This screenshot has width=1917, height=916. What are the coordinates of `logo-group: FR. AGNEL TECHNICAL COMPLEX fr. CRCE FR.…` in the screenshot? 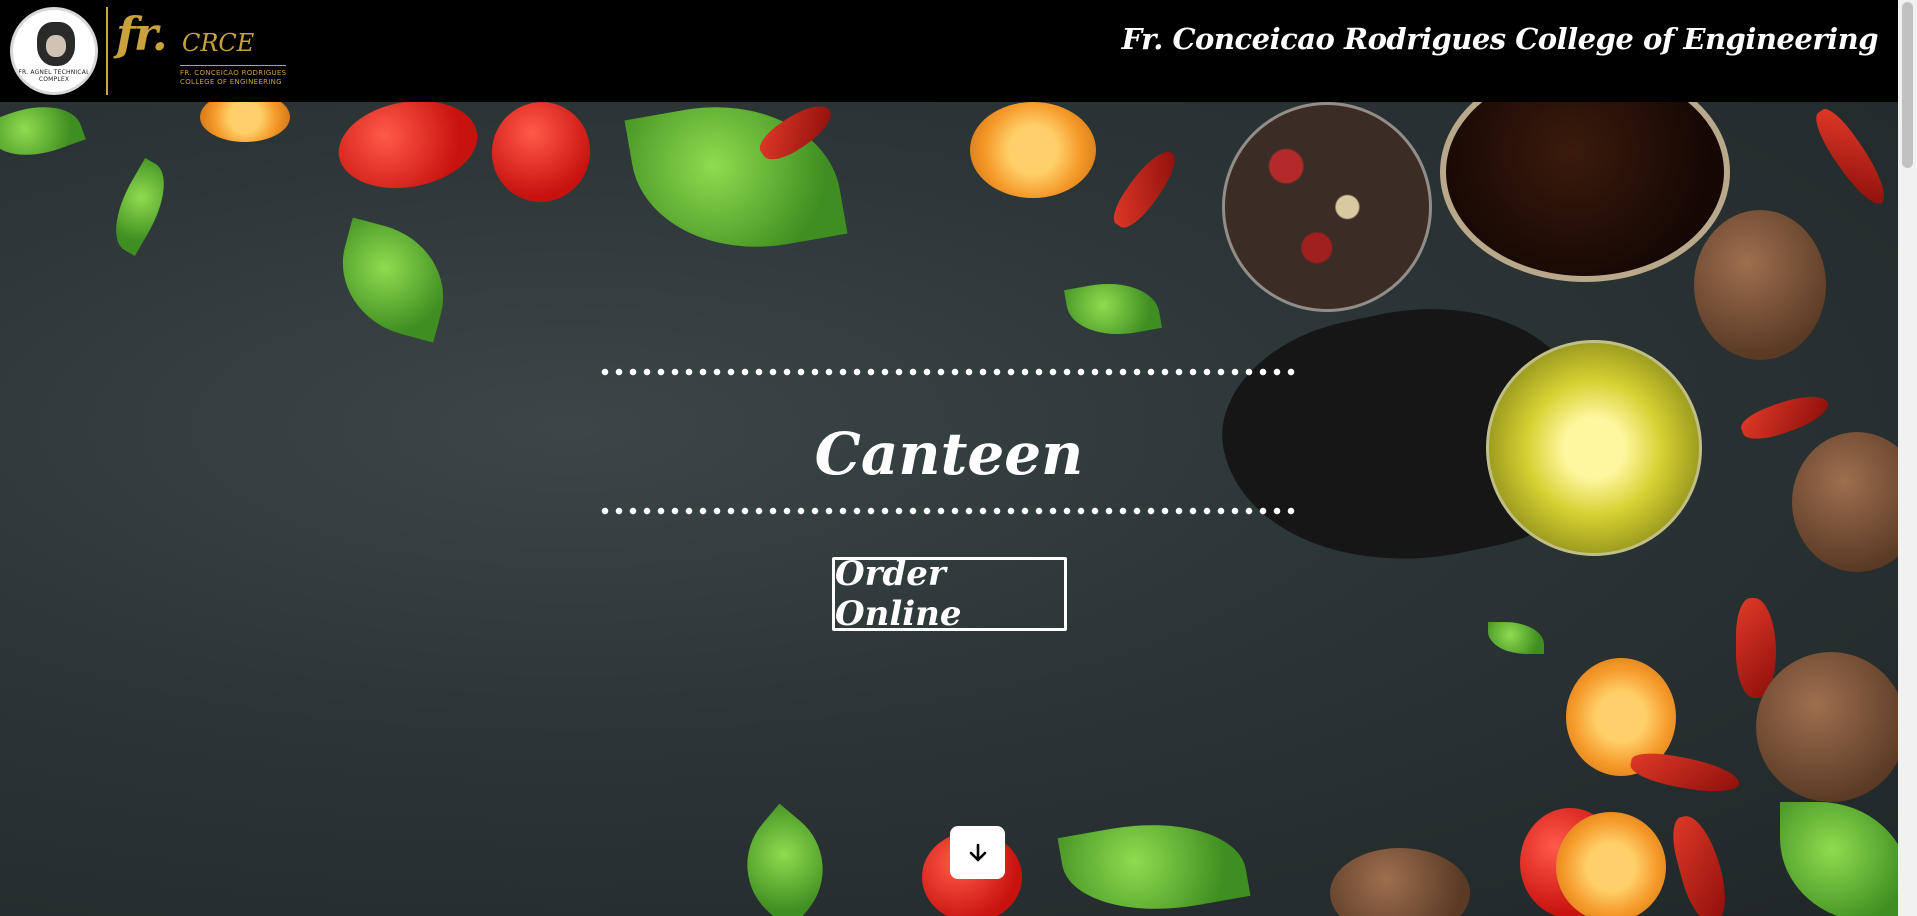 It's located at (151, 51).